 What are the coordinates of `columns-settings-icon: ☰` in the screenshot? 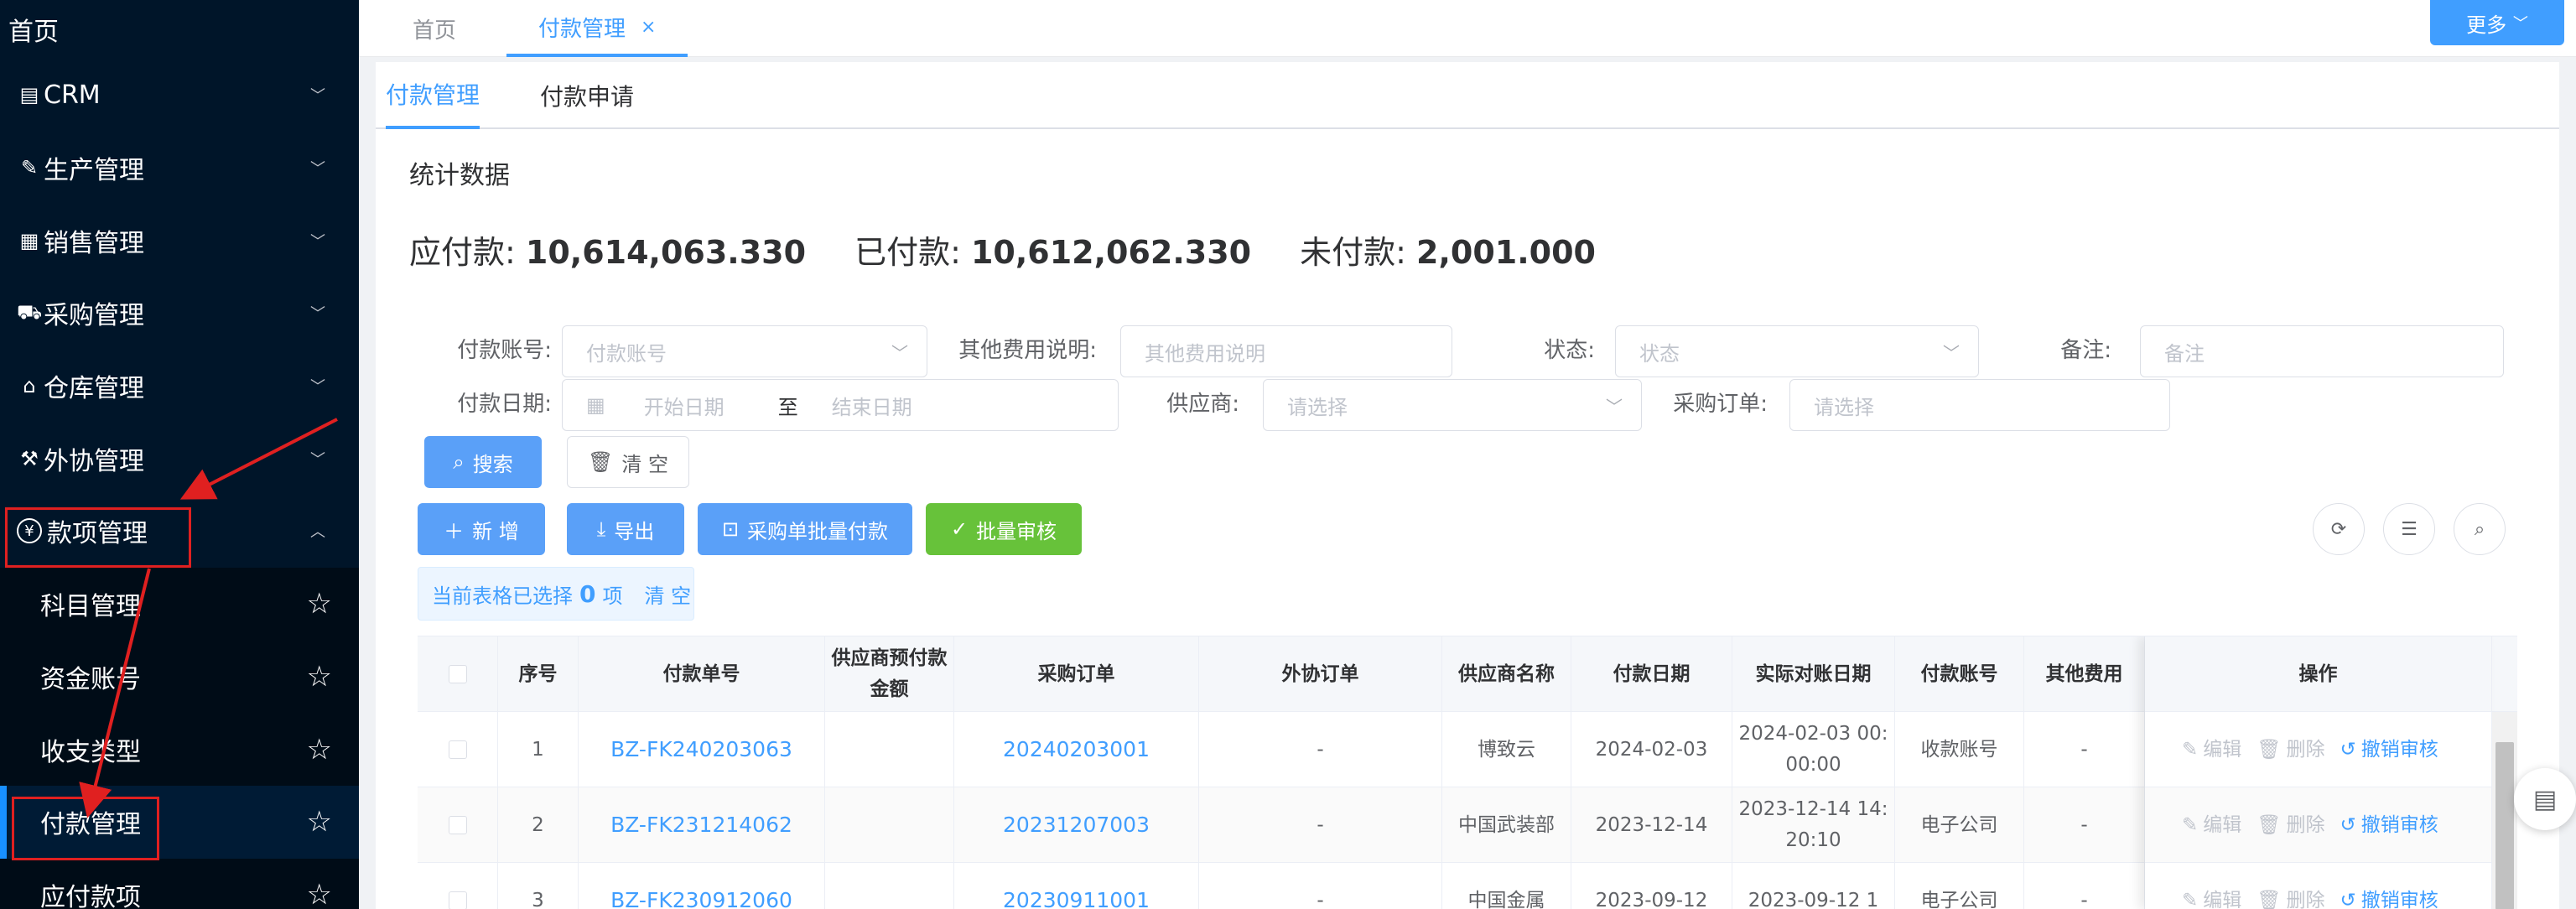 It's located at (2409, 529).